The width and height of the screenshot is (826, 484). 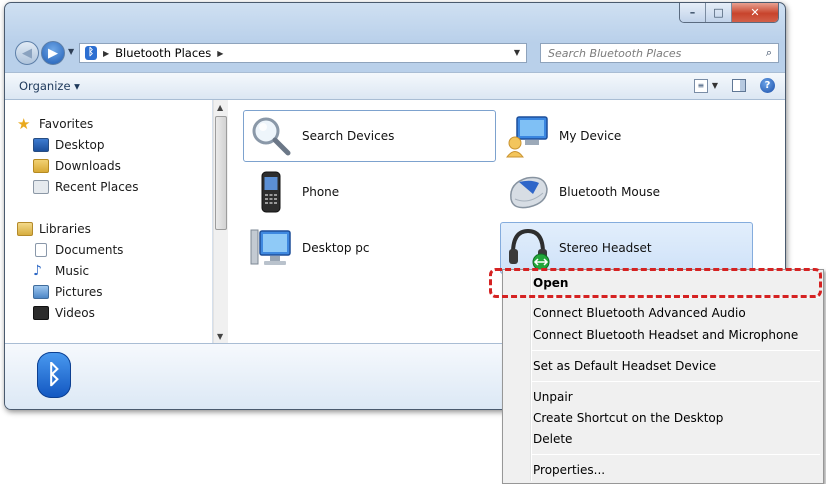 I want to click on scroll-down-arrow: ▼, so click(x=220, y=336).